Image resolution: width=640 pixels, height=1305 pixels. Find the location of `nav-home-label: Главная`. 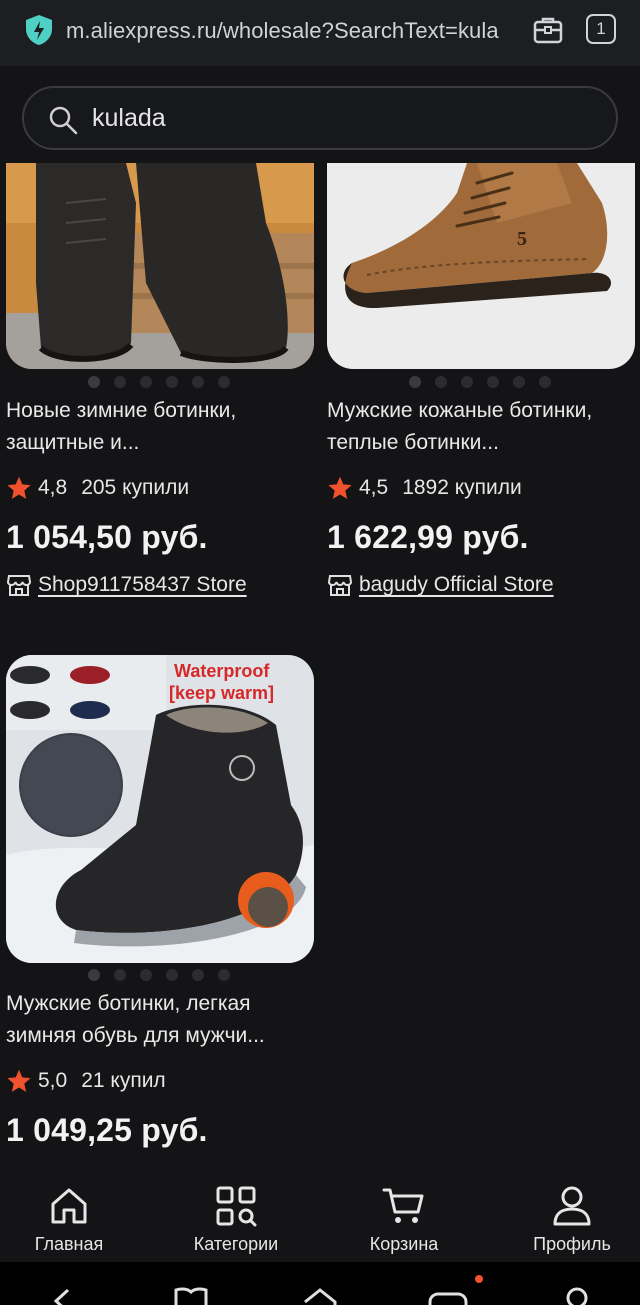

nav-home-label: Главная is located at coordinates (69, 1244).